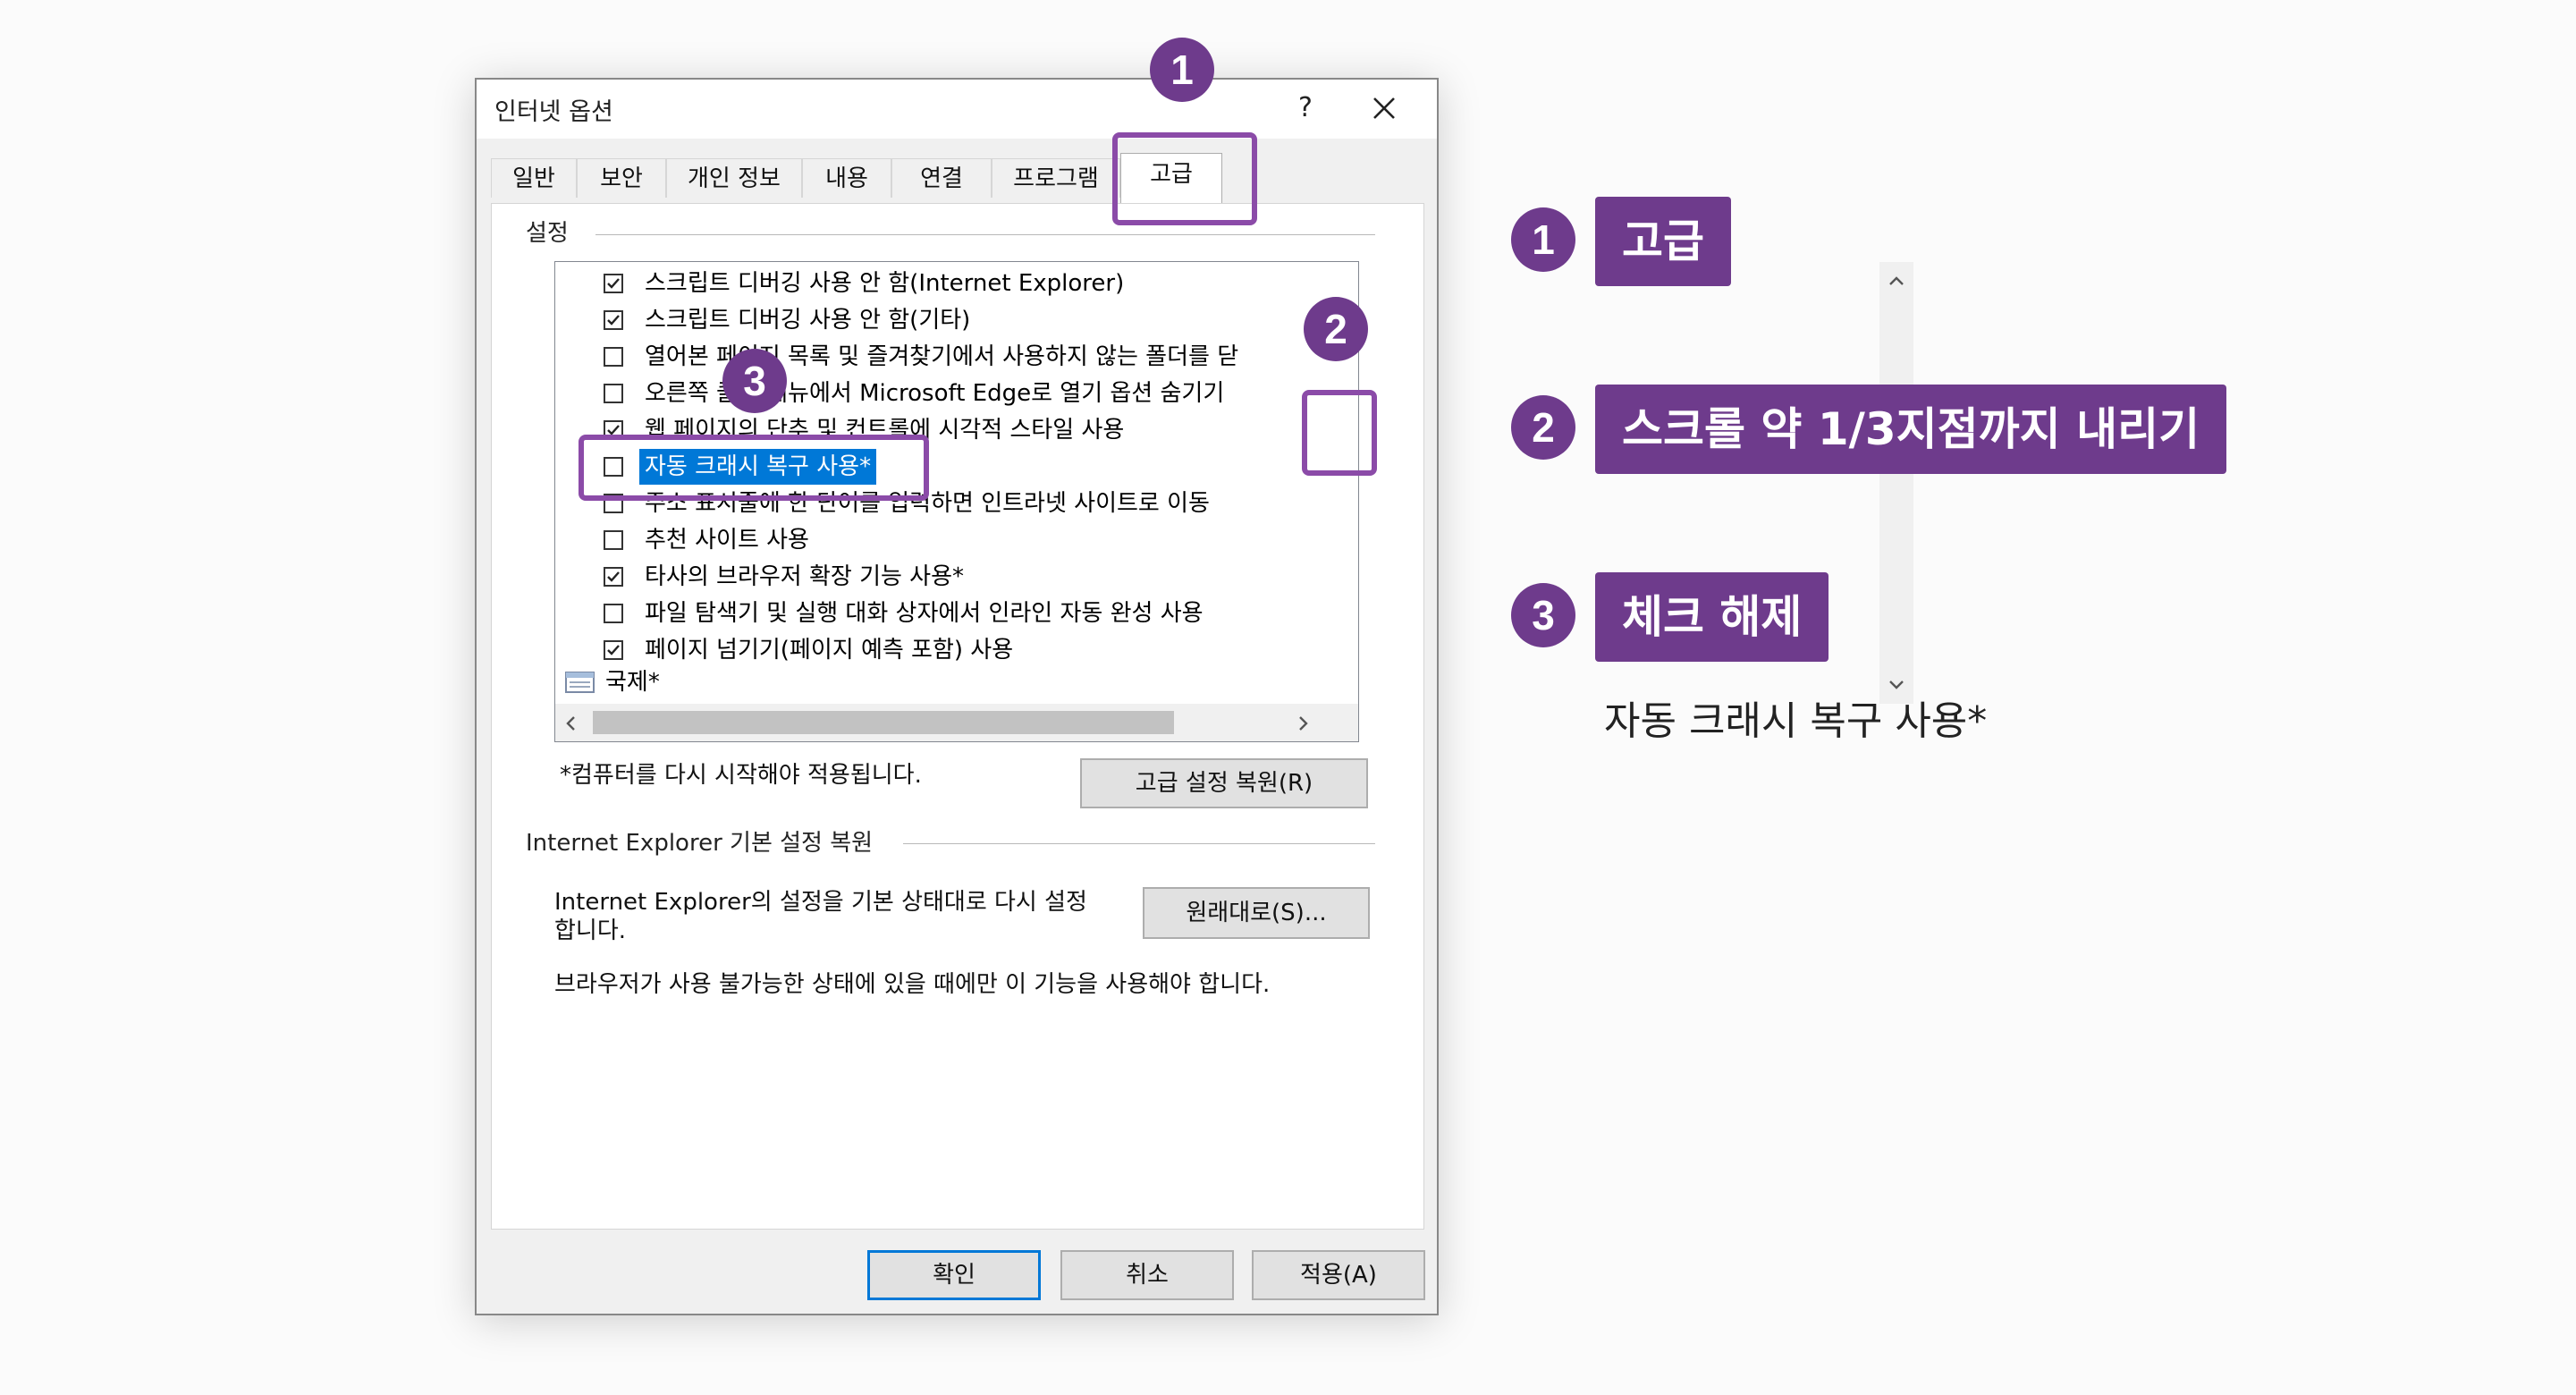  Describe the element at coordinates (1543, 239) in the screenshot. I see `legend-badge-1: 1` at that location.